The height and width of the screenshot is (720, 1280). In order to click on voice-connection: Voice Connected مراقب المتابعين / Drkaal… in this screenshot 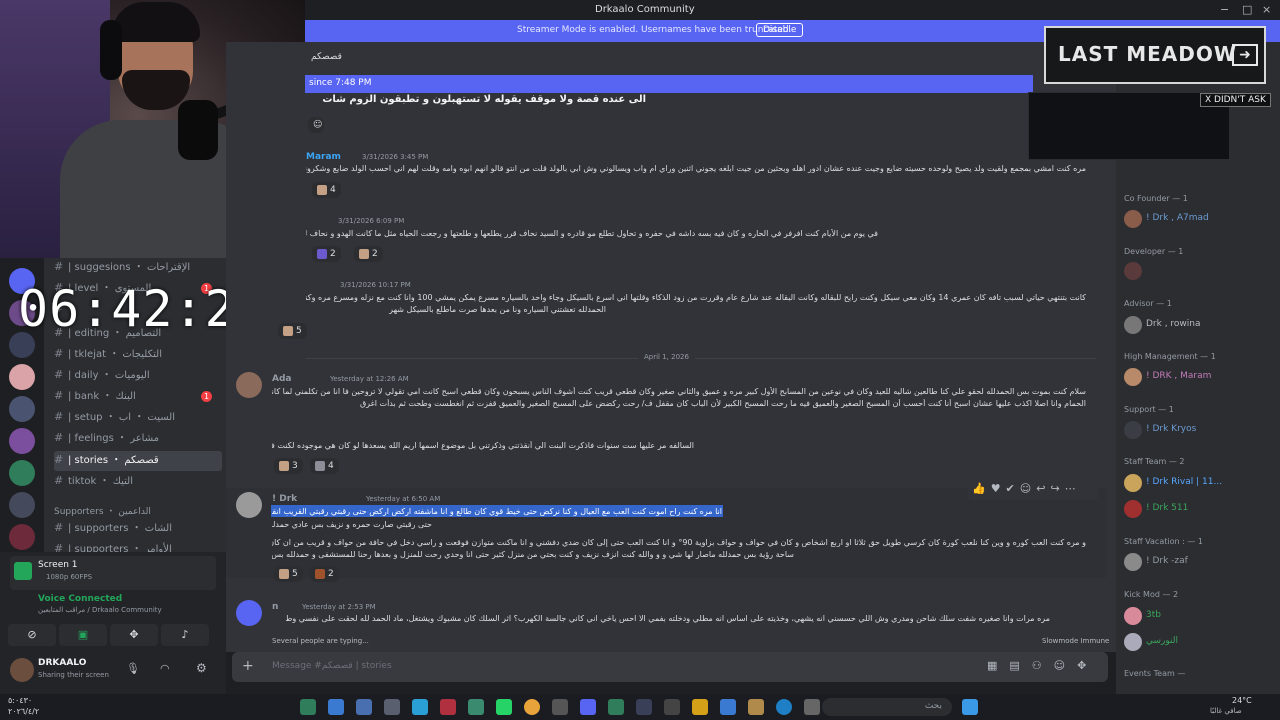, I will do `click(113, 607)`.